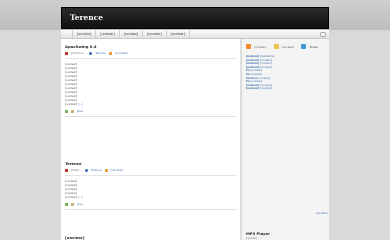 Image resolution: width=390 pixels, height=240 pixels. I want to click on post-title: ApacSwing 0.4, so click(151, 46).